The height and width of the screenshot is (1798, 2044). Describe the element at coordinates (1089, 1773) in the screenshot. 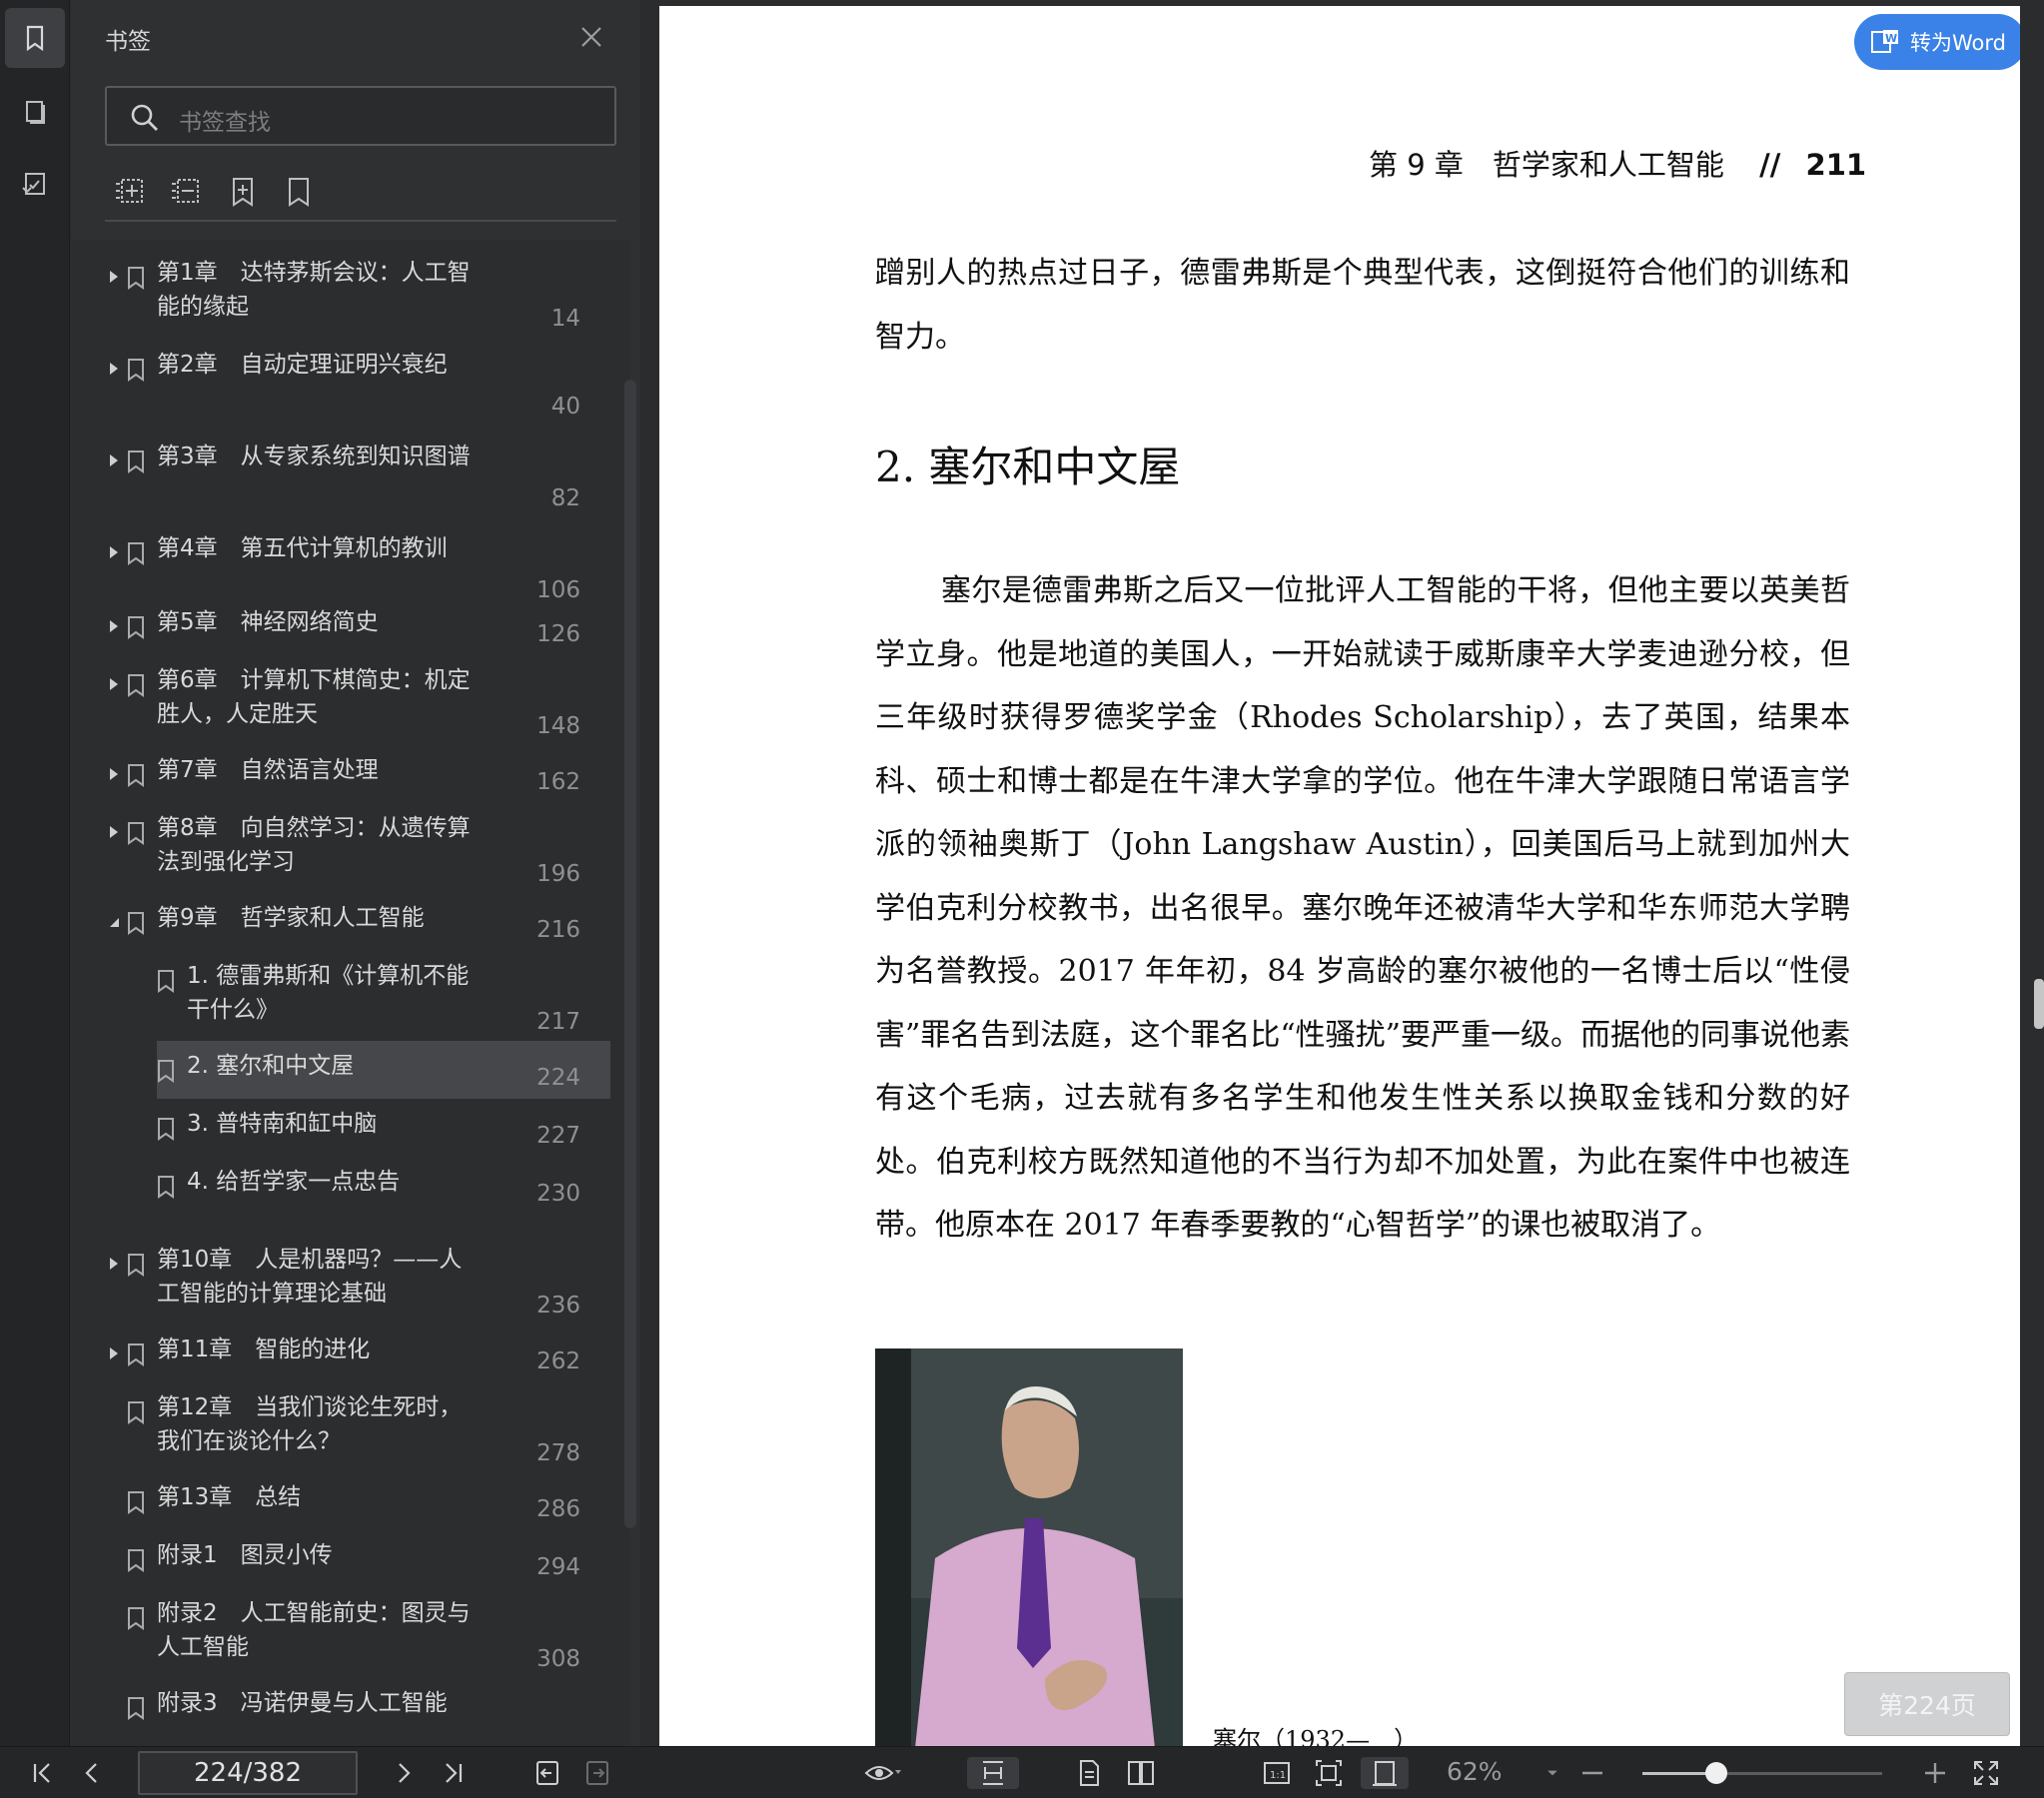

I see `single-page-button` at that location.